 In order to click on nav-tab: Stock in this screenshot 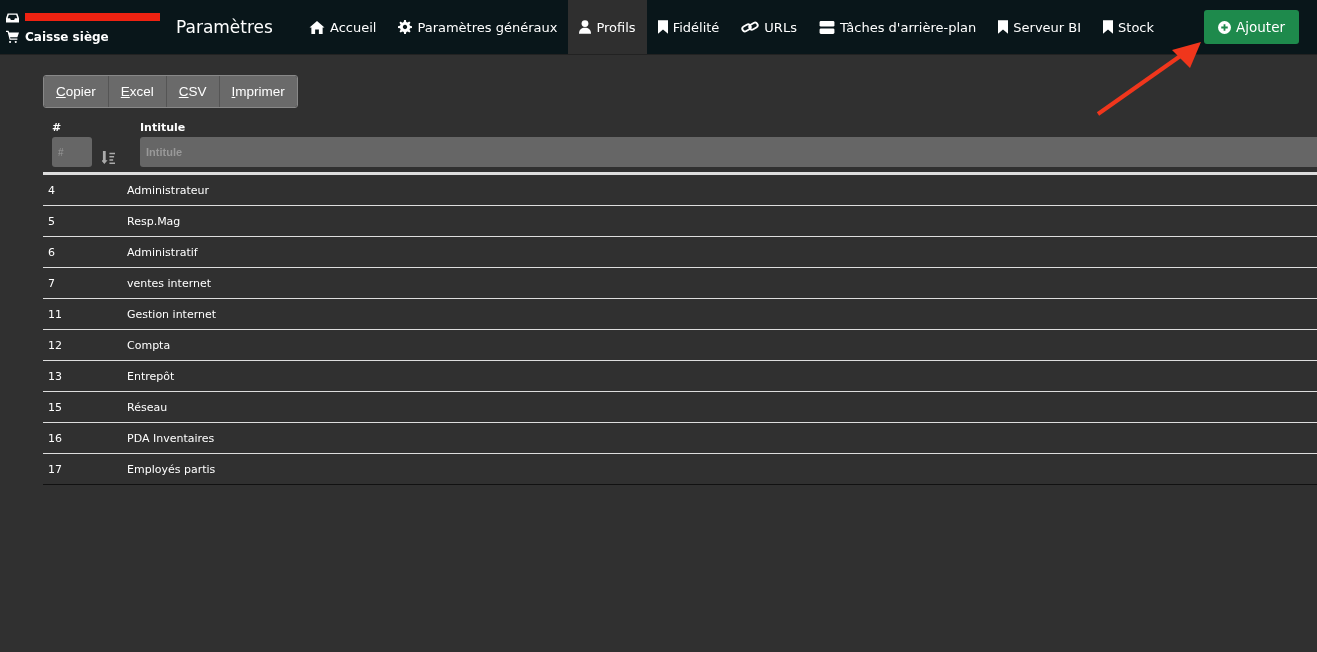, I will do `click(1129, 27)`.